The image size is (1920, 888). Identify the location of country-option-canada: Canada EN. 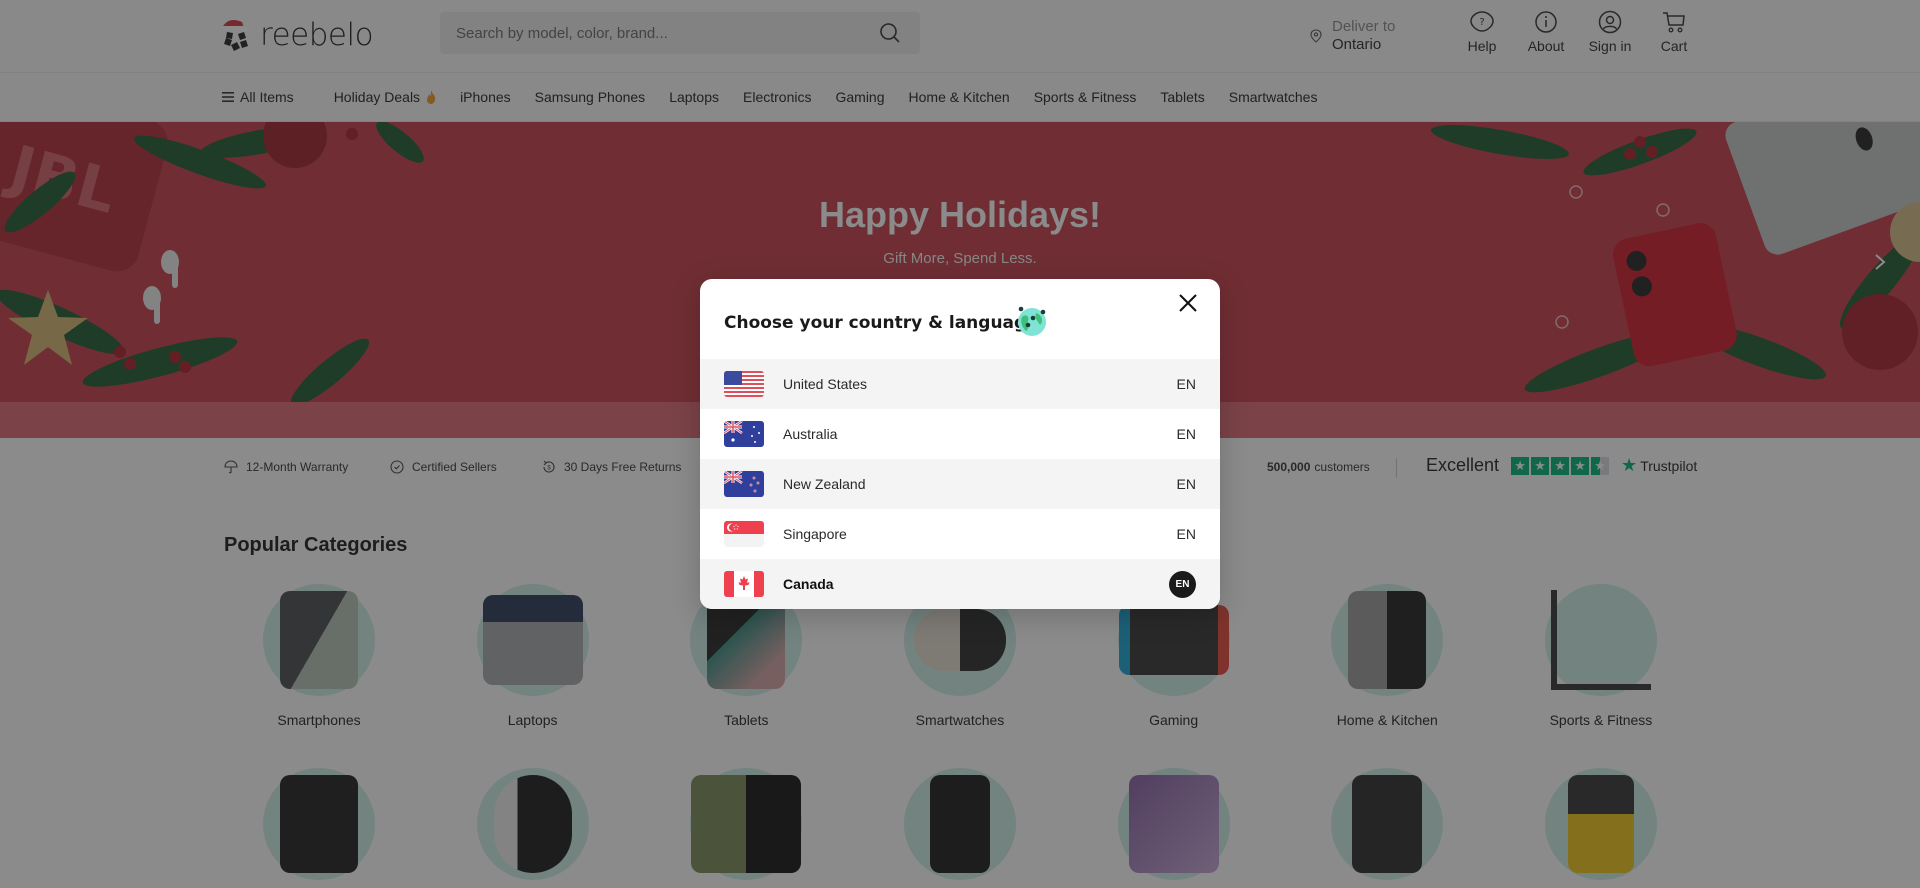
(960, 584).